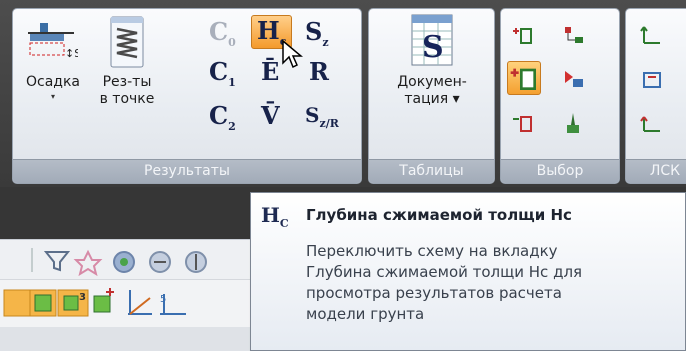 This screenshot has height=351, width=686. Describe the element at coordinates (652, 35) in the screenshot. I see `lsk-axes-icon` at that location.